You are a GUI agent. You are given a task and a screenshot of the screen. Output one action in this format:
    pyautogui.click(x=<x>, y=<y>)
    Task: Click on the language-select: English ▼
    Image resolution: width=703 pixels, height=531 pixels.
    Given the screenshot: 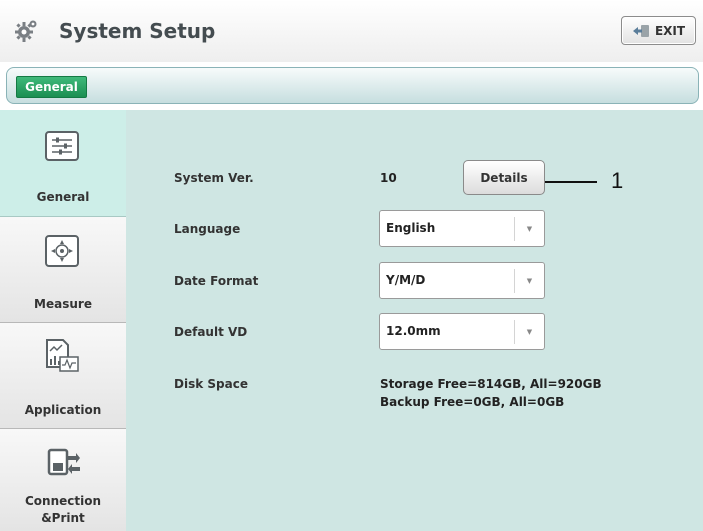 What is the action you would take?
    pyautogui.click(x=462, y=228)
    